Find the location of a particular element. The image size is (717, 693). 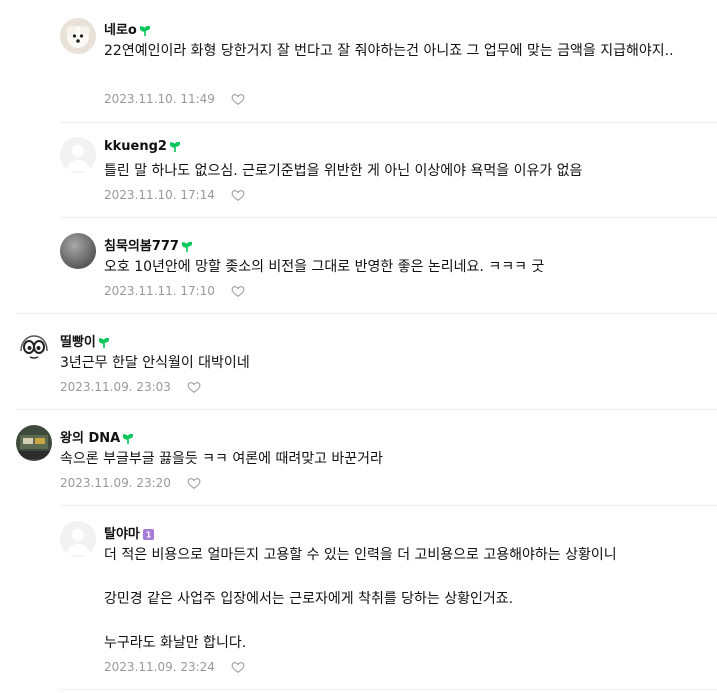

comment-text: 속으론 부글부글 끓을듯 ㅋㅋ 여론에 때려맞고 바꾼거라 is located at coordinates (221, 459).